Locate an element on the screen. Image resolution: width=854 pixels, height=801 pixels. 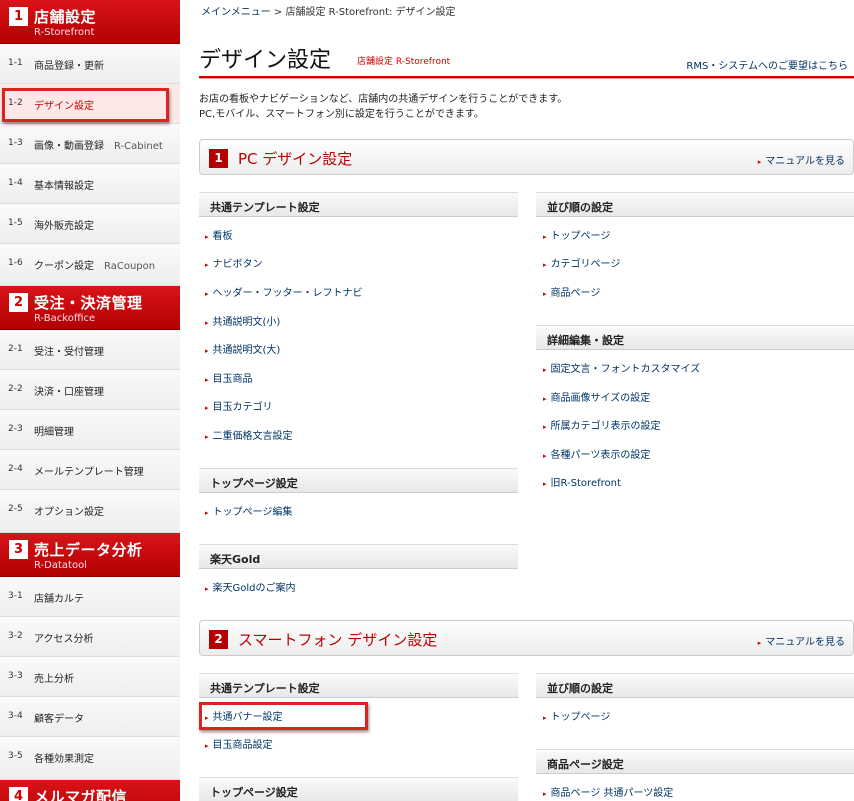
pc-link-featured-product: ▸ 目玉商品 is located at coordinates (229, 377).